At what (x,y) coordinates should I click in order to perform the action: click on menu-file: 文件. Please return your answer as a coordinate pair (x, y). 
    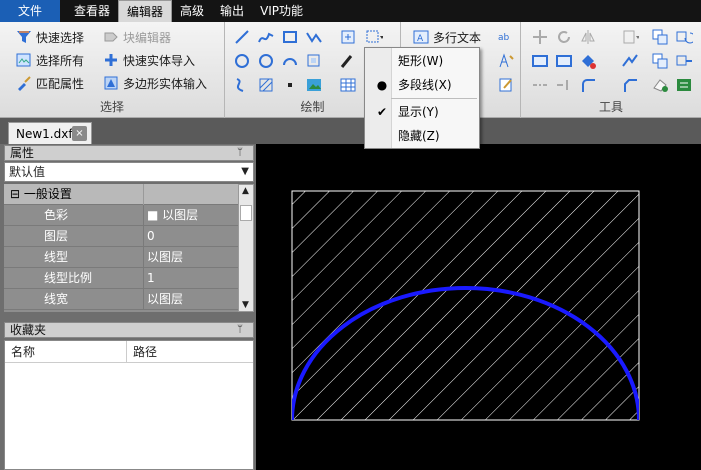
    Looking at the image, I should click on (30, 11).